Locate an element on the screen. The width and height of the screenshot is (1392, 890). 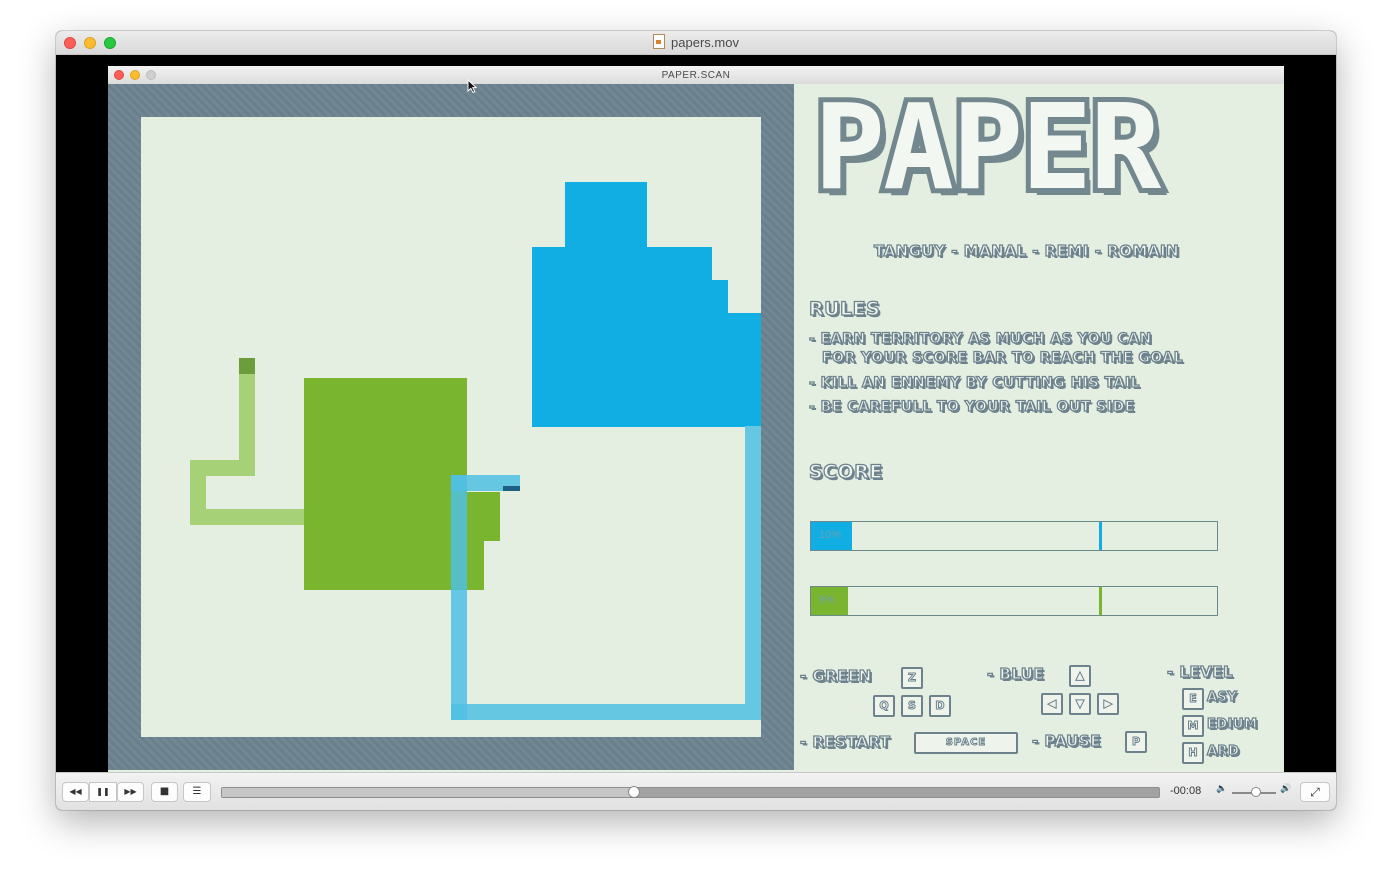
volume-handle is located at coordinates (1256, 792).